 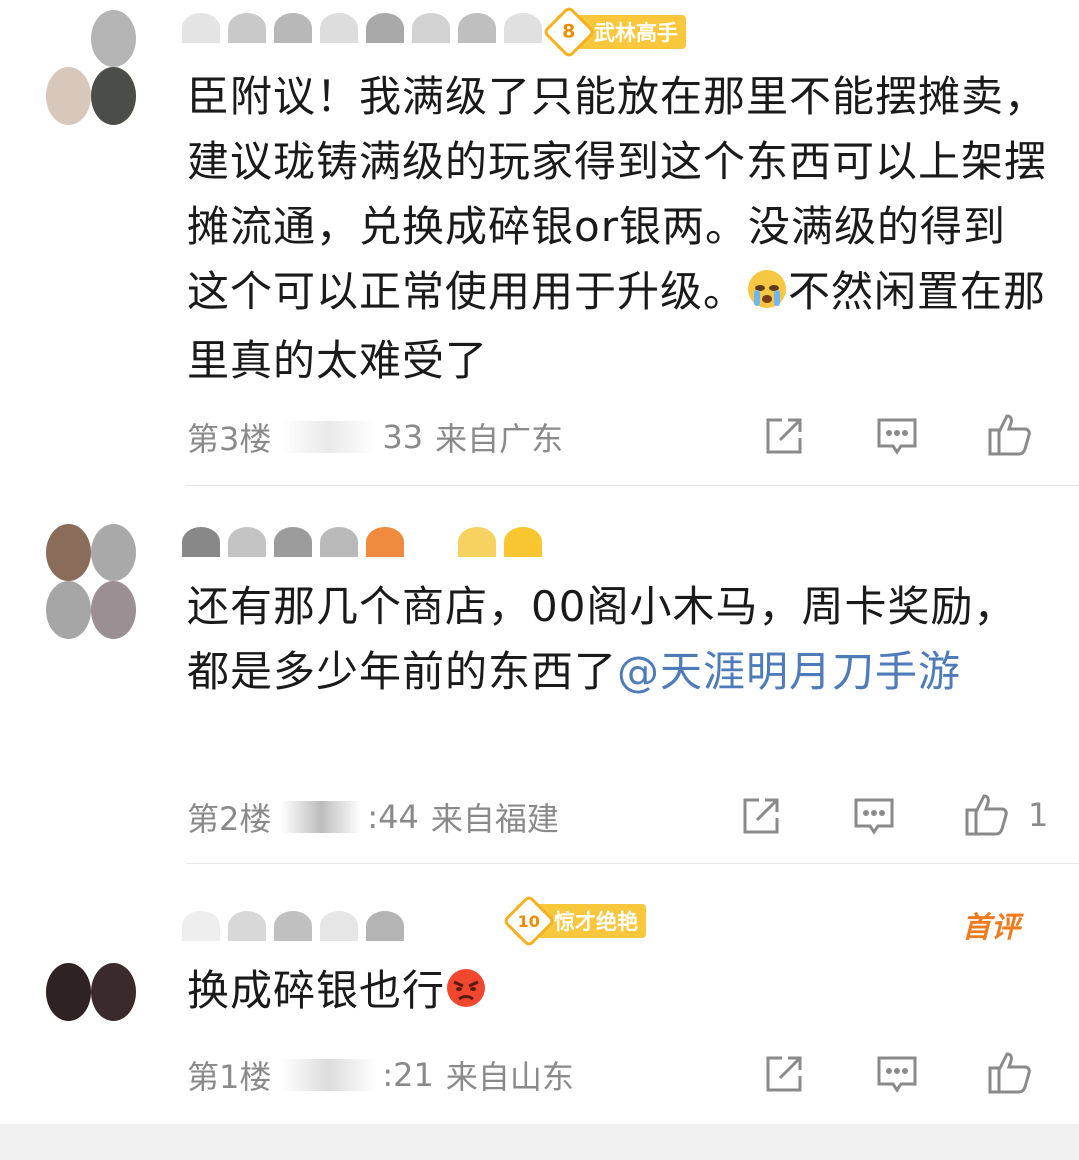 I want to click on comment-meta: 第2楼 :44 来自福建, so click(x=373, y=817).